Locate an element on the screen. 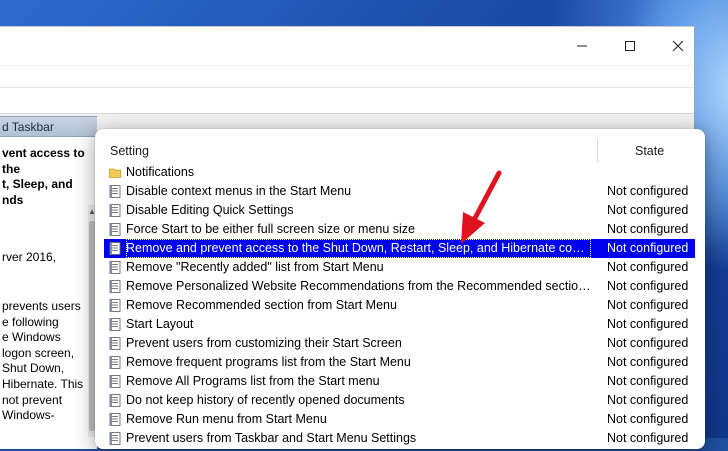 The image size is (728, 451). pane-header: d Taskbar is located at coordinates (48, 126).